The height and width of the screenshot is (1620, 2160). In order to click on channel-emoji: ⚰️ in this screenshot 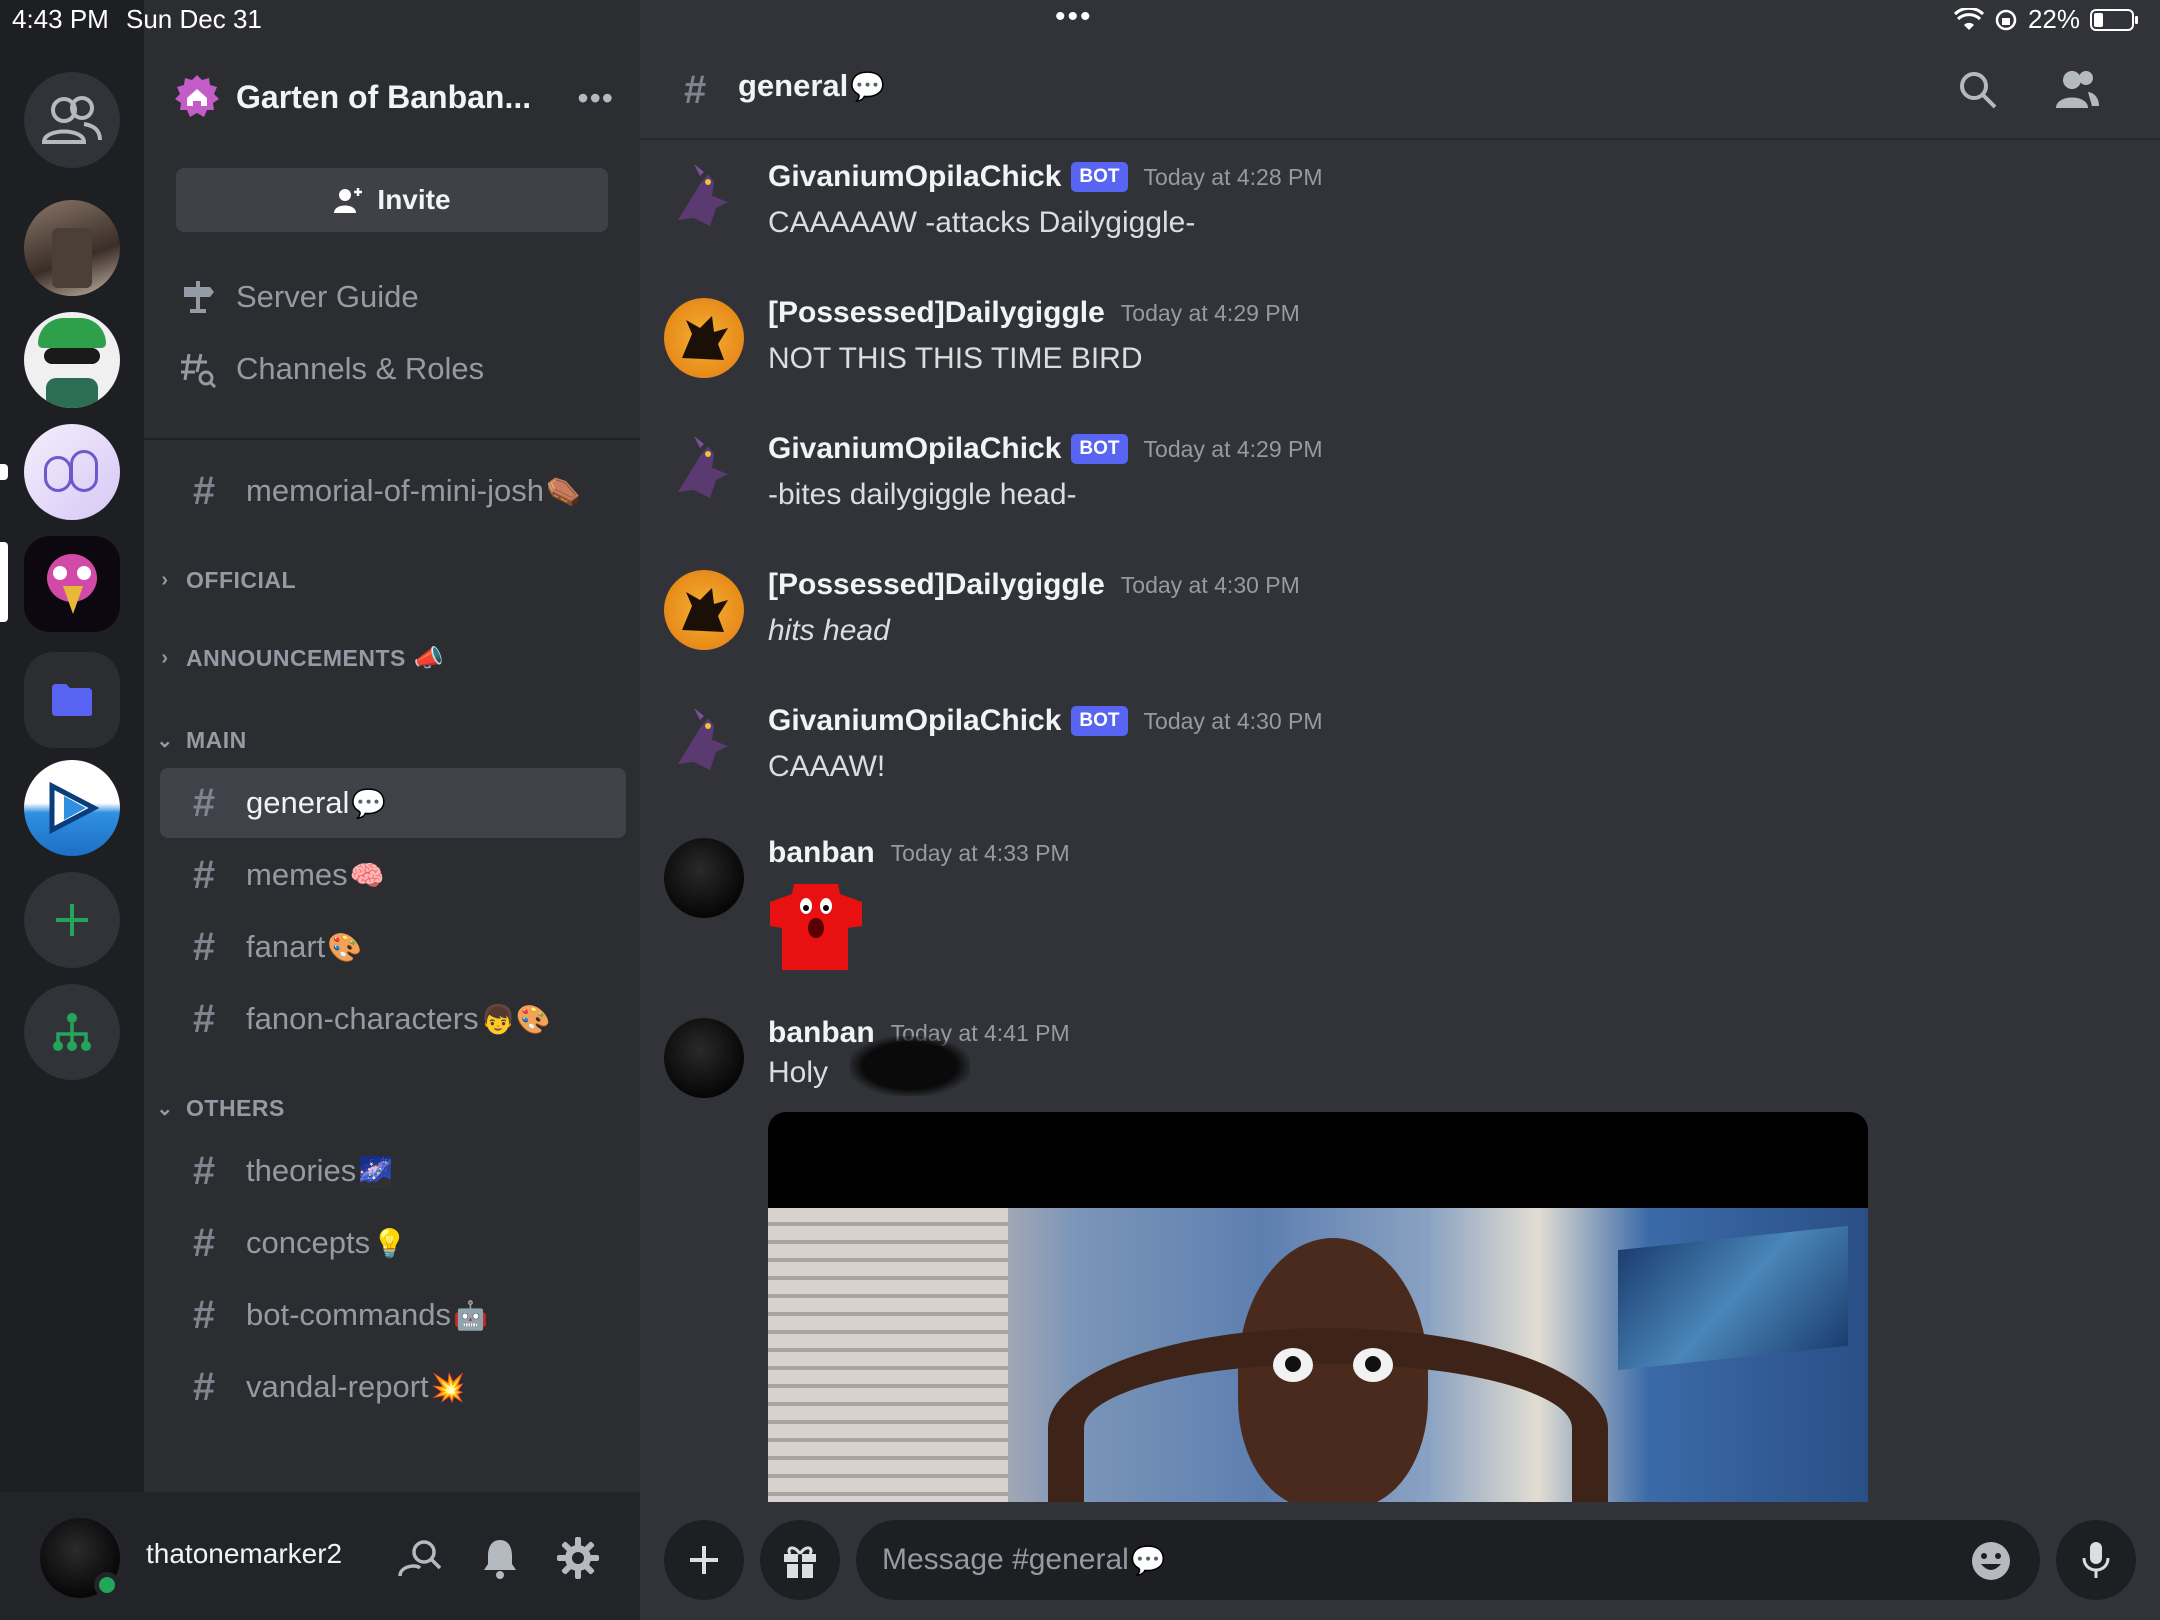, I will do `click(563, 491)`.